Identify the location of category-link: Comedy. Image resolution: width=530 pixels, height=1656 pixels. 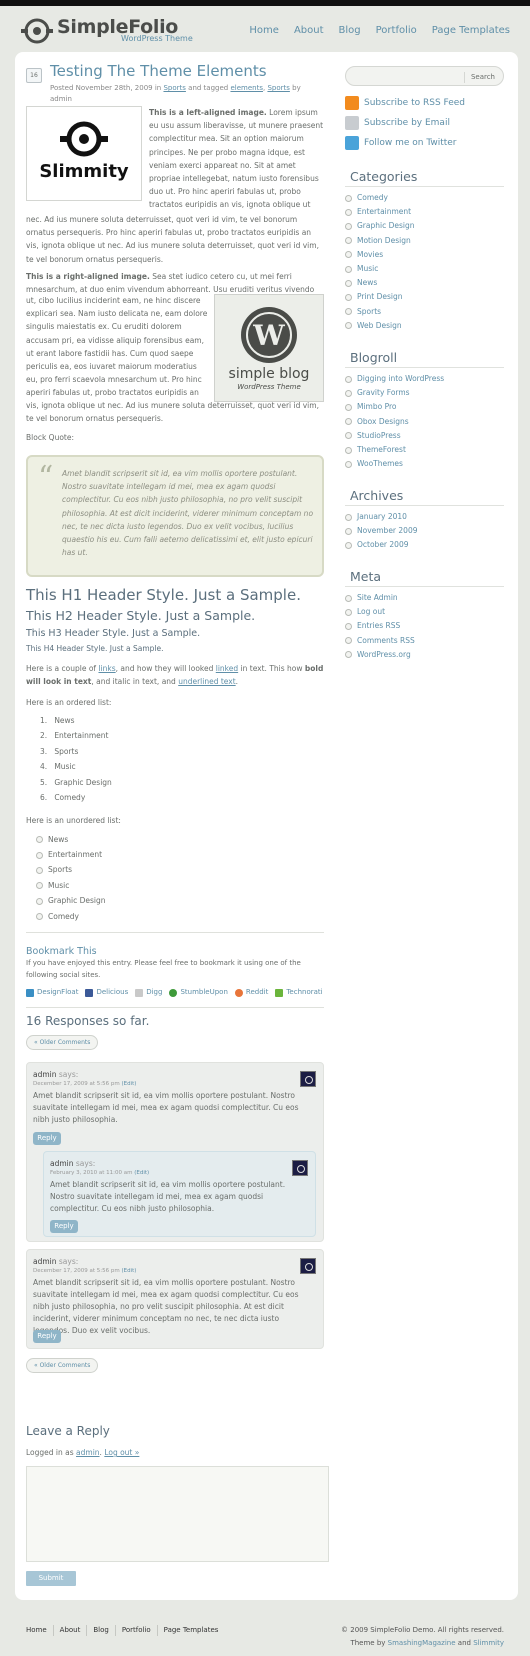
(380, 198).